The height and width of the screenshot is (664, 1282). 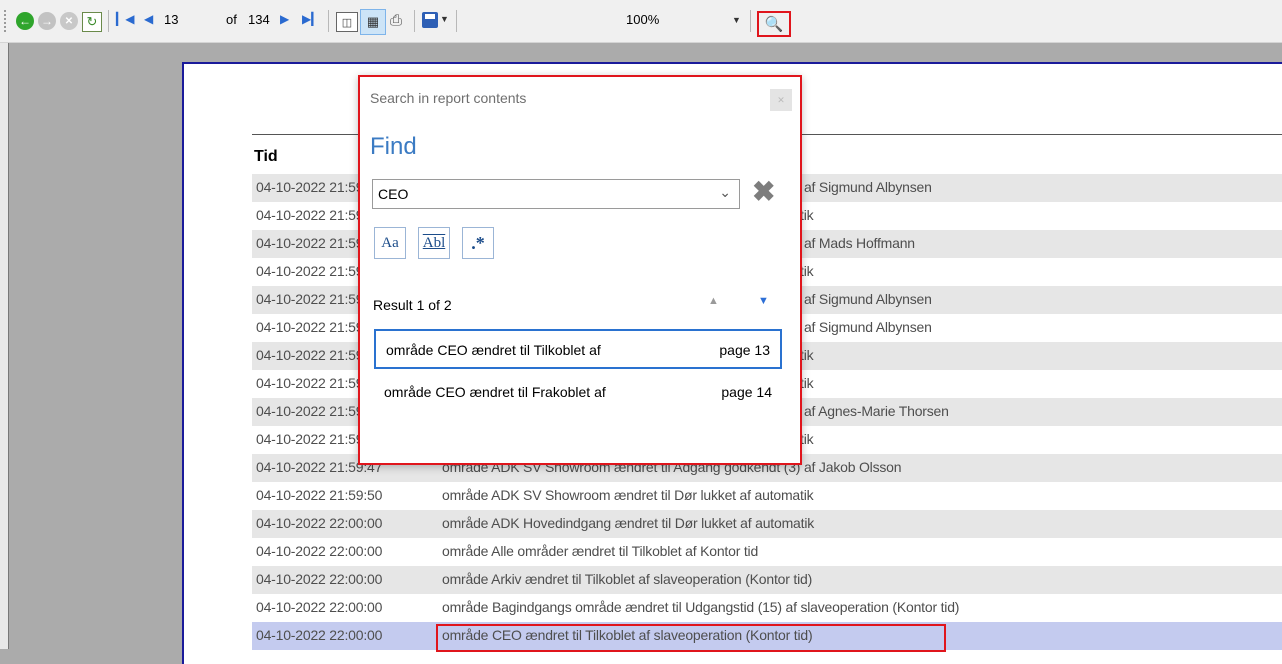 What do you see at coordinates (266, 156) in the screenshot?
I see `column-header-tid: Tid` at bounding box center [266, 156].